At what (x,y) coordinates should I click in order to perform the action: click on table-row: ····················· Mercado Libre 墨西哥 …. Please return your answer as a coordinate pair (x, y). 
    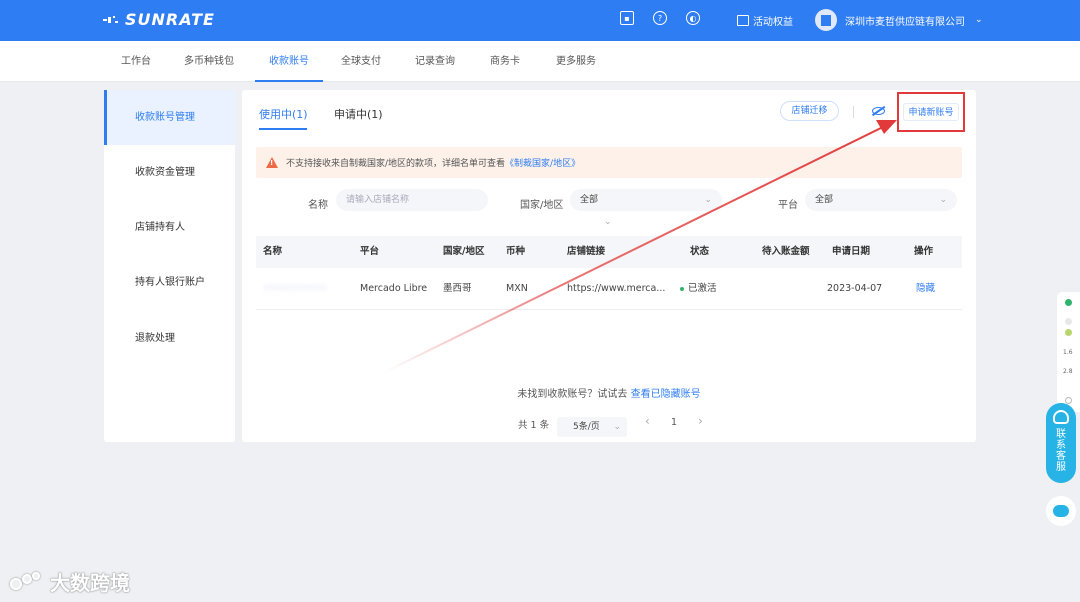
    Looking at the image, I should click on (609, 289).